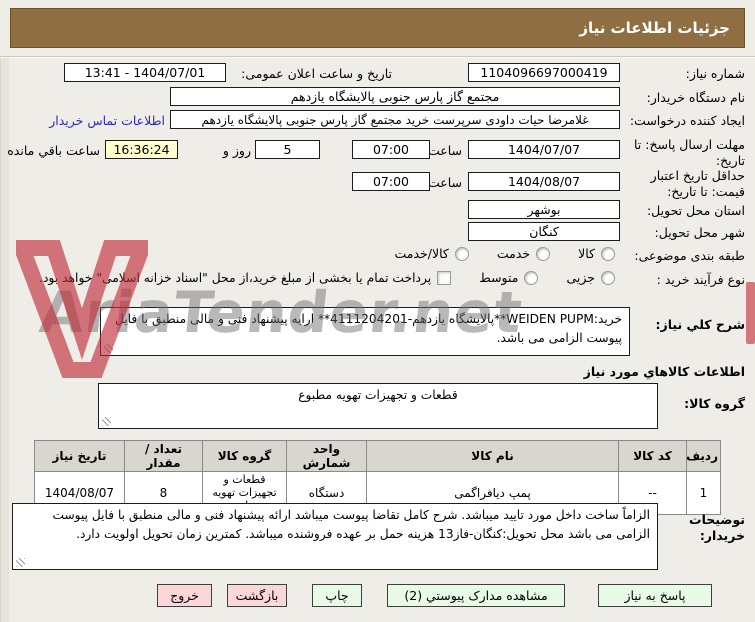  What do you see at coordinates (244, 456) in the screenshot?
I see `col-group: گروه کالا` at bounding box center [244, 456].